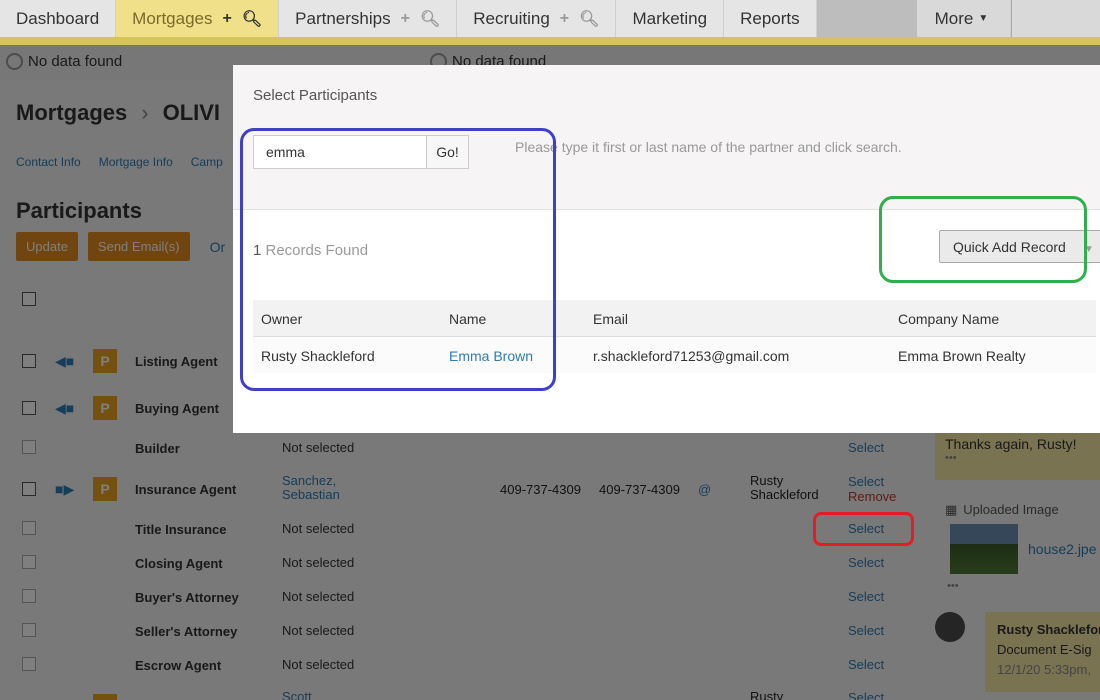  I want to click on go-button: Go!, so click(447, 152).